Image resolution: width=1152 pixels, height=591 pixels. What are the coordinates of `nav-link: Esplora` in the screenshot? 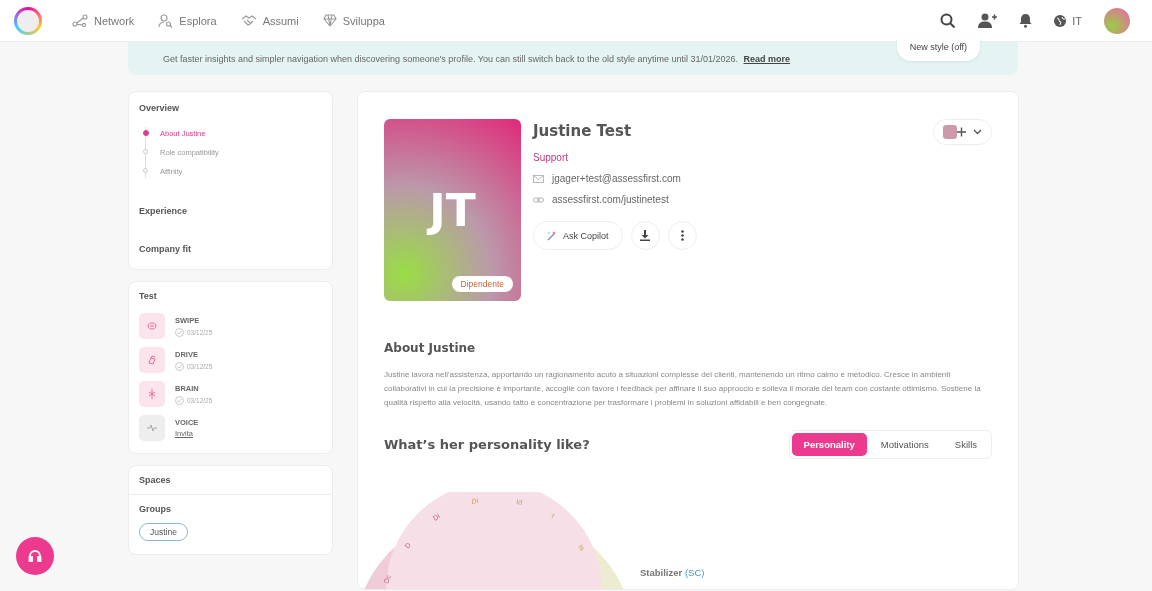 It's located at (187, 20).